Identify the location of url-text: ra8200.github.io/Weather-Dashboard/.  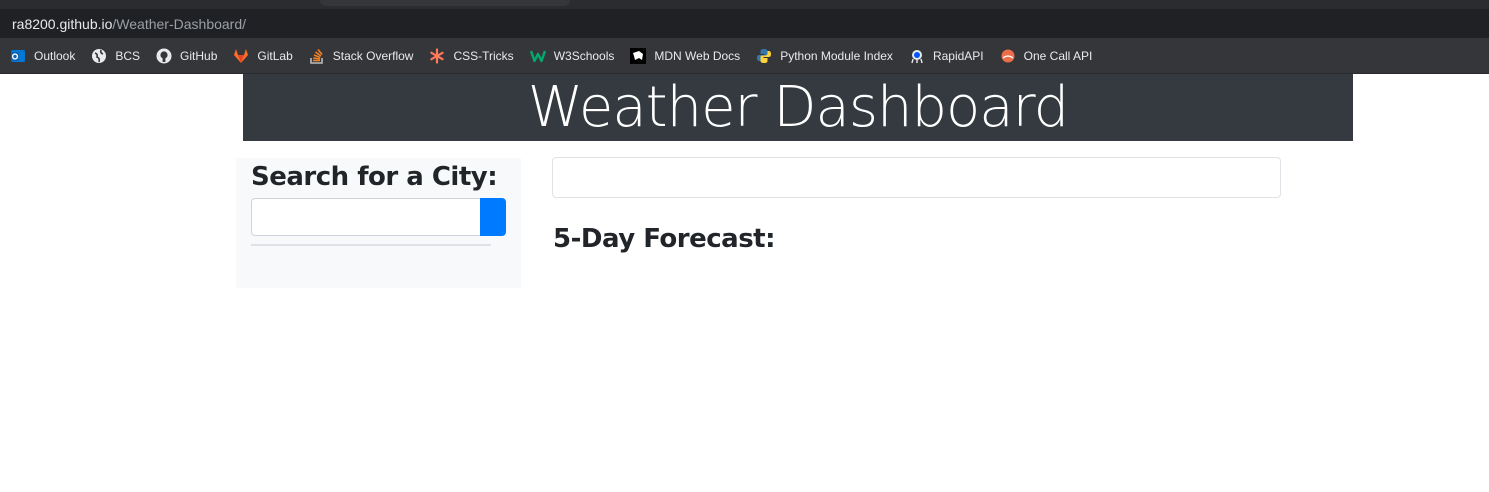
(129, 24).